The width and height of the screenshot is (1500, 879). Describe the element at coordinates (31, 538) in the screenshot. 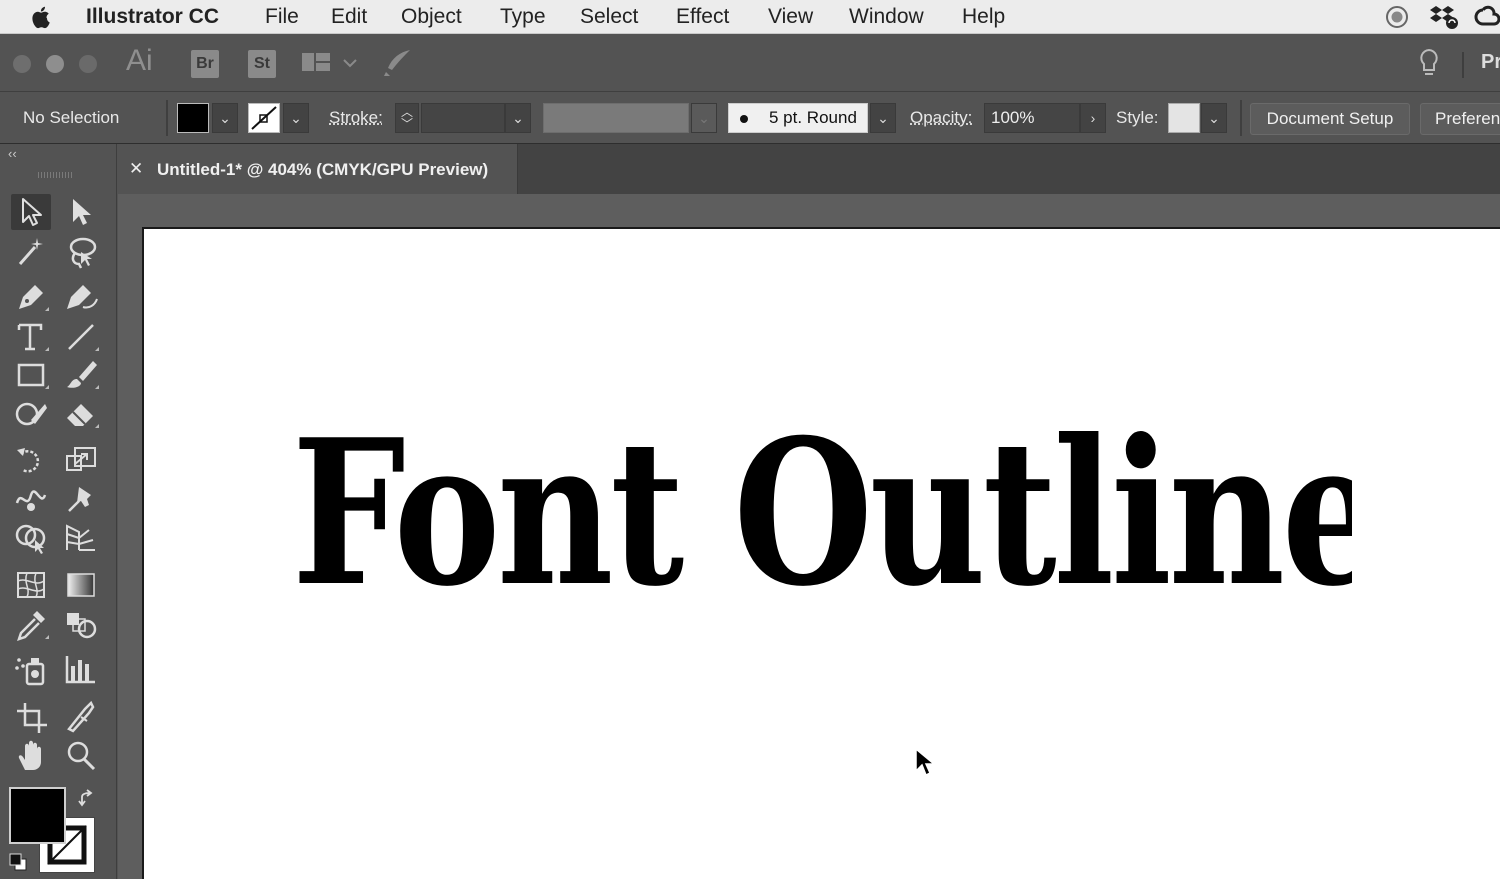

I see `shape-builder-tool` at that location.